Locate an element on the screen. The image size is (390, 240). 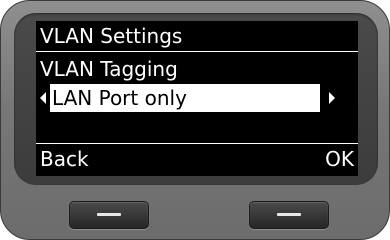
triangle-right-icon is located at coordinates (331, 98).